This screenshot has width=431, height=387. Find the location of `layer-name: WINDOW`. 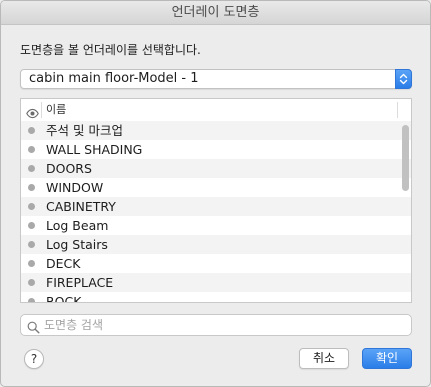

layer-name: WINDOW is located at coordinates (75, 187).